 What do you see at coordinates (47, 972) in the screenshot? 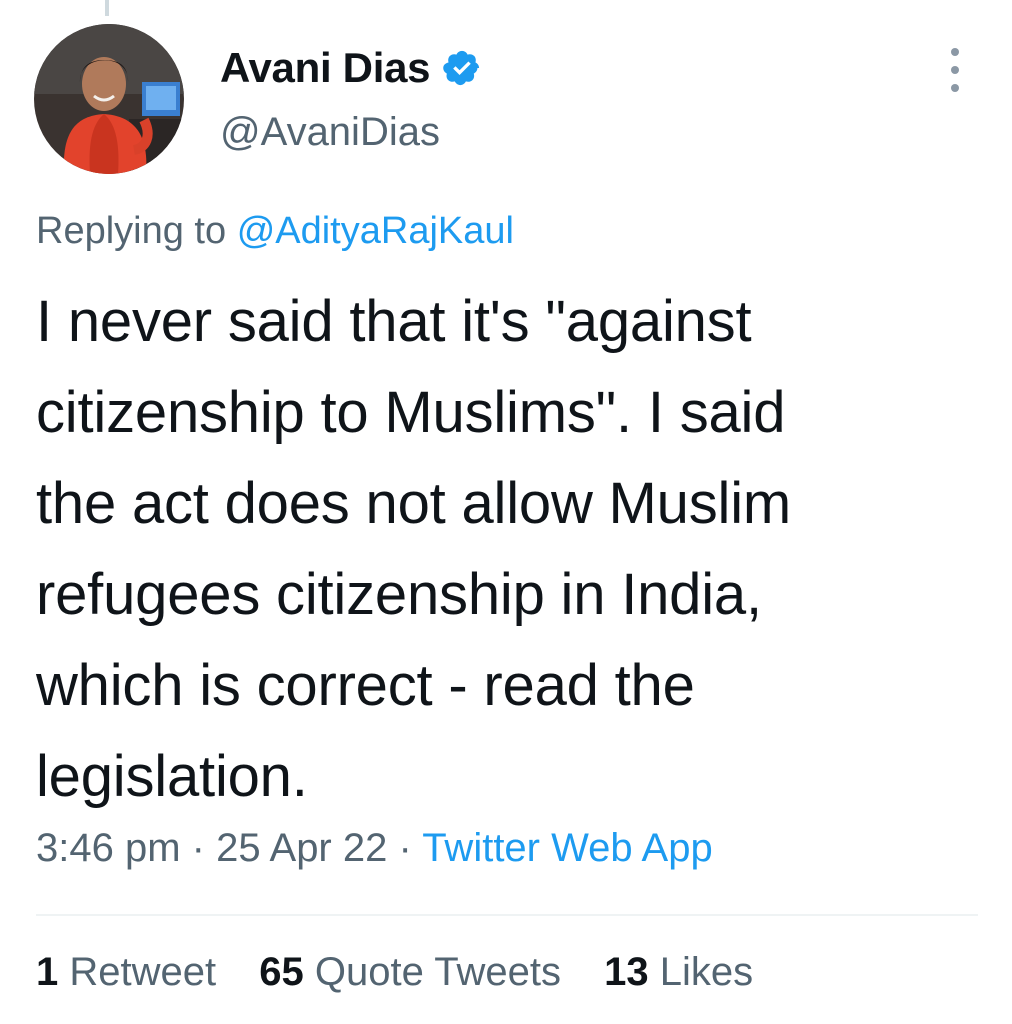
I see `retweets-count: 1` at bounding box center [47, 972].